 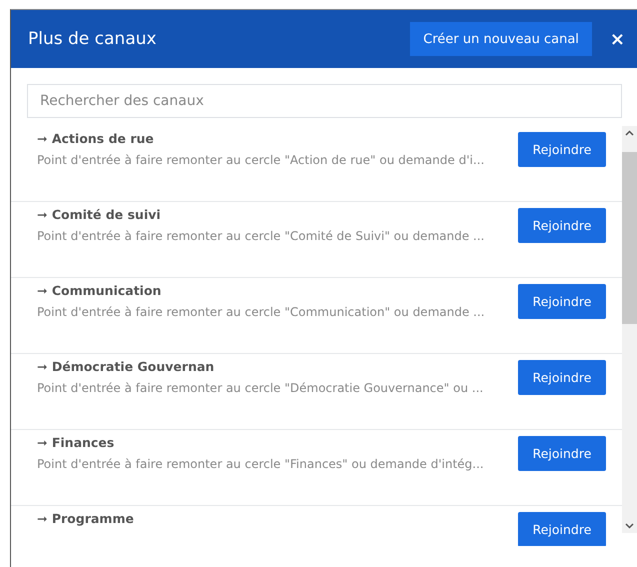 I want to click on channel-name: ➞ Finances, so click(x=76, y=442).